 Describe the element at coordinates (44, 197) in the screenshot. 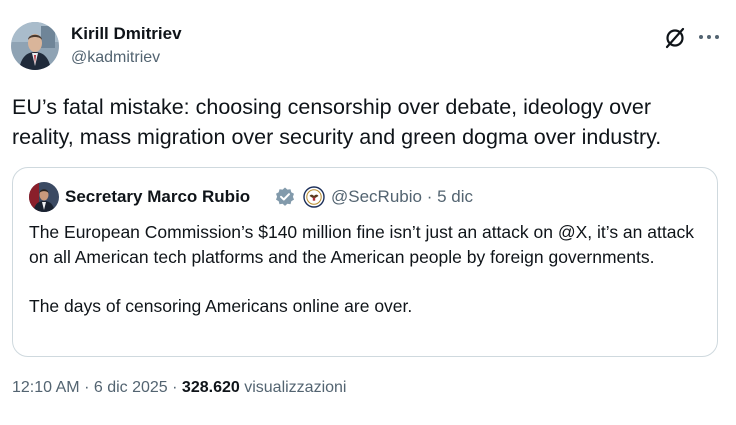

I see `quote-author-avatar` at that location.